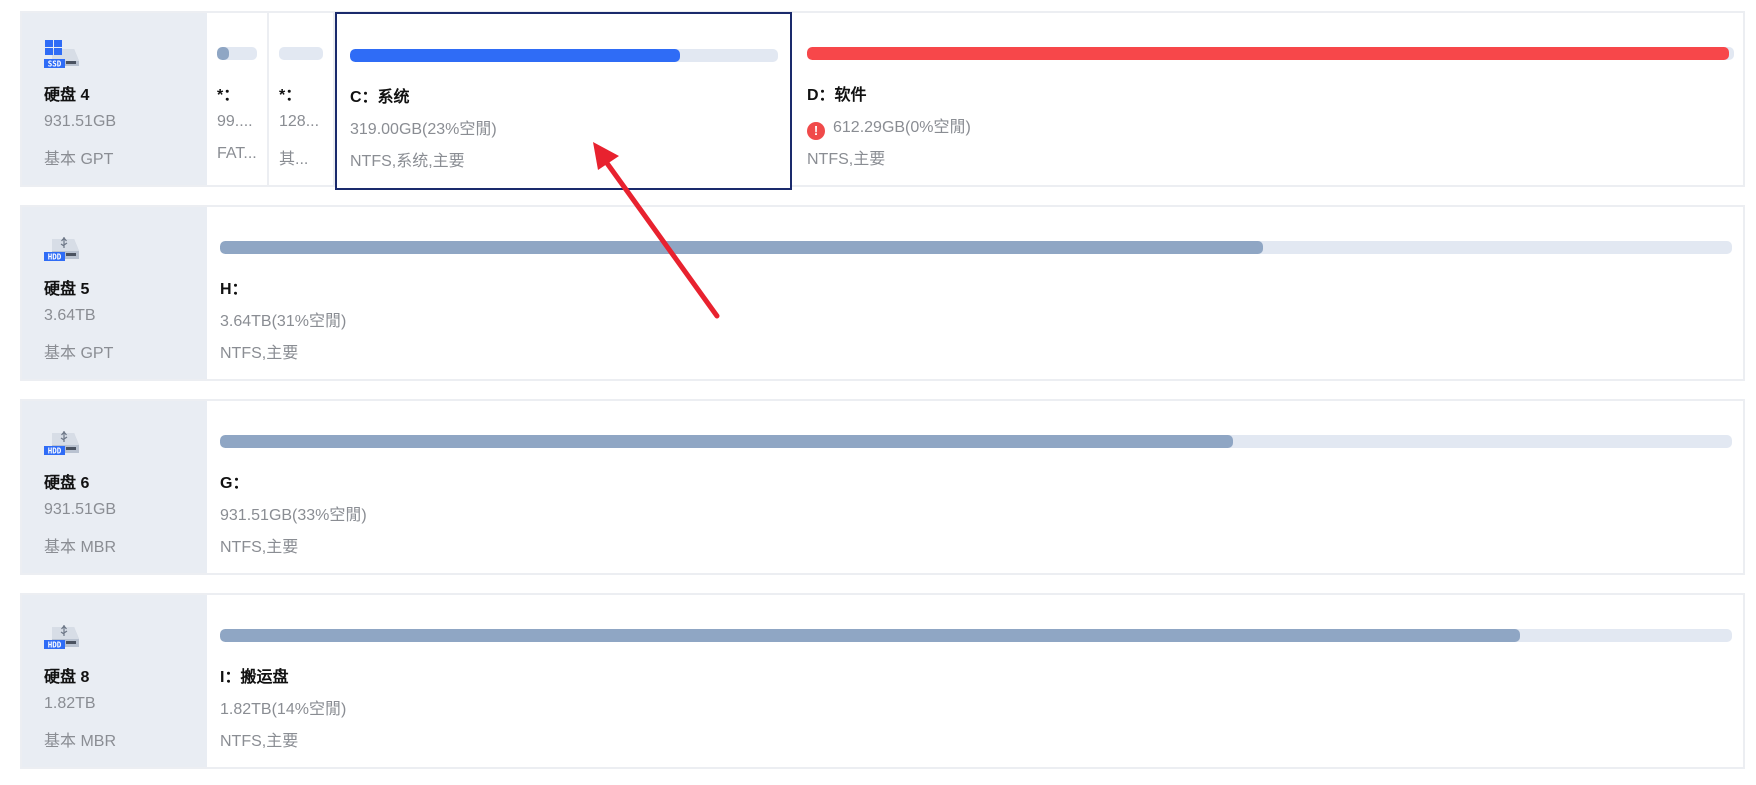 This screenshot has width=1756, height=785. I want to click on partition-d: D：软件 ! 612.29GB(0%空閒) NTFS,主要, so click(1267, 99).